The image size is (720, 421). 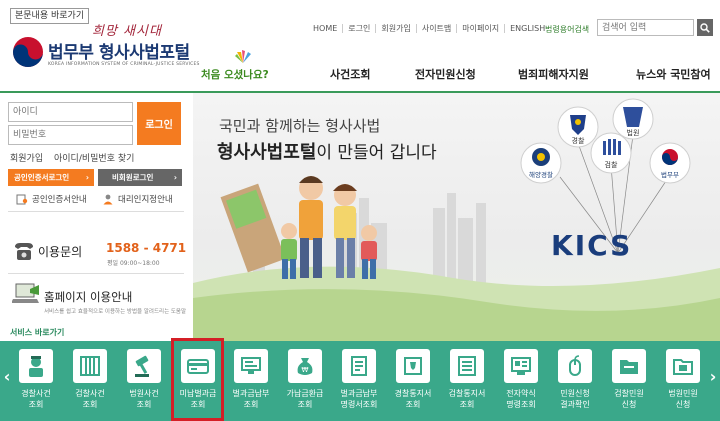 I want to click on mouse-icon, so click(x=575, y=366).